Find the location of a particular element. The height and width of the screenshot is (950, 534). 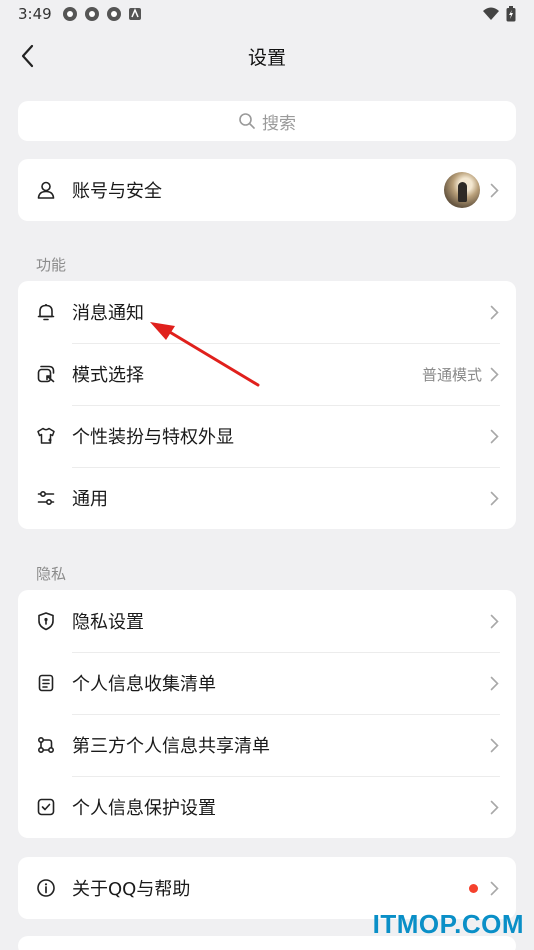

notification-icons is located at coordinates (102, 14).